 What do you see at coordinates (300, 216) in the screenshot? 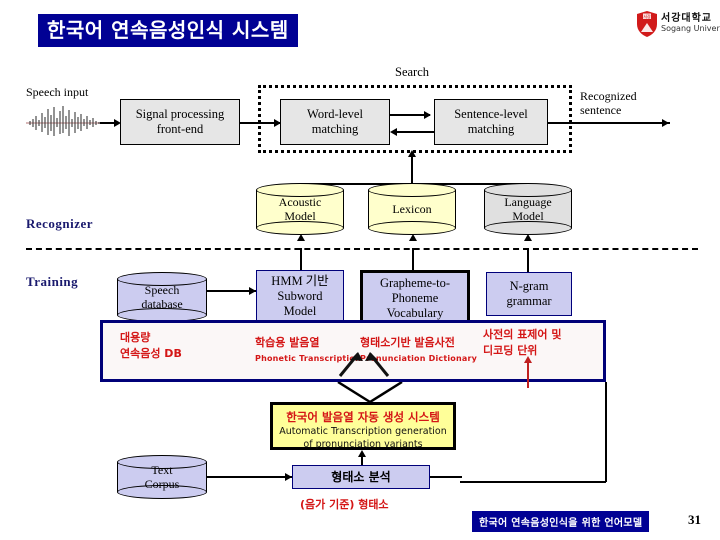
I see `acoustic-model-line2: Model` at bounding box center [300, 216].